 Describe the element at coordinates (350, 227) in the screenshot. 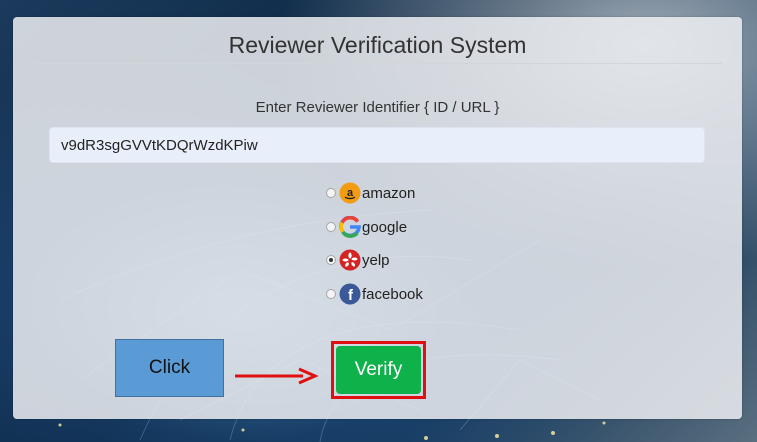

I see `google-icon` at that location.